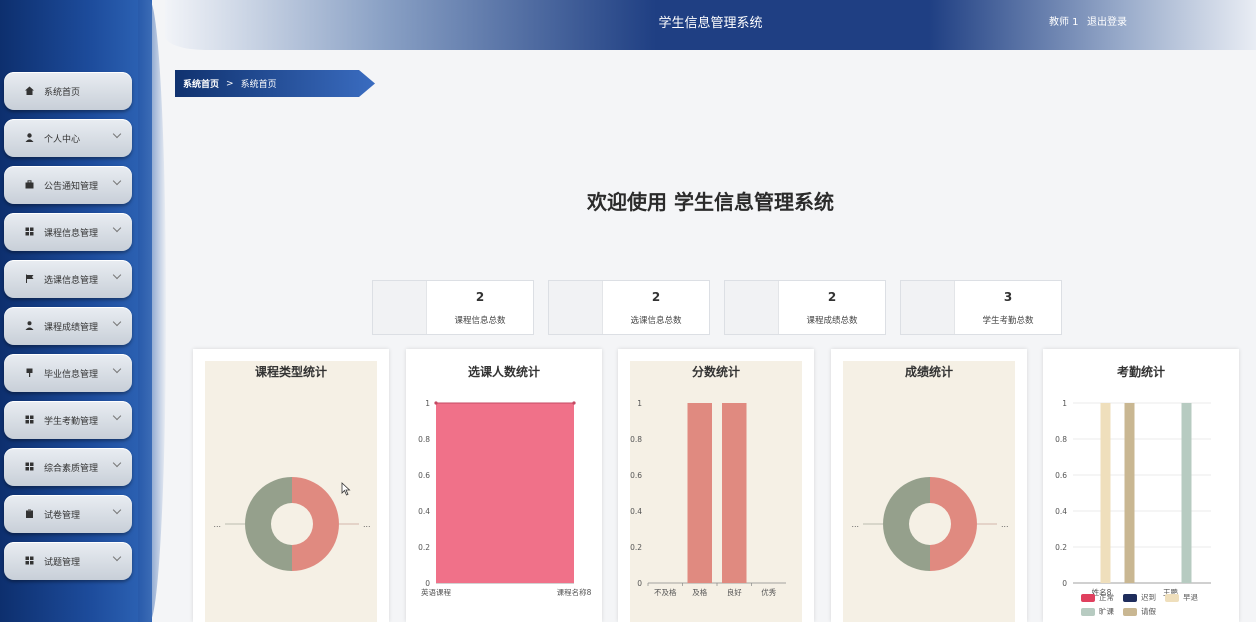  What do you see at coordinates (928, 372) in the screenshot?
I see `chart-title: 成绩统计` at bounding box center [928, 372].